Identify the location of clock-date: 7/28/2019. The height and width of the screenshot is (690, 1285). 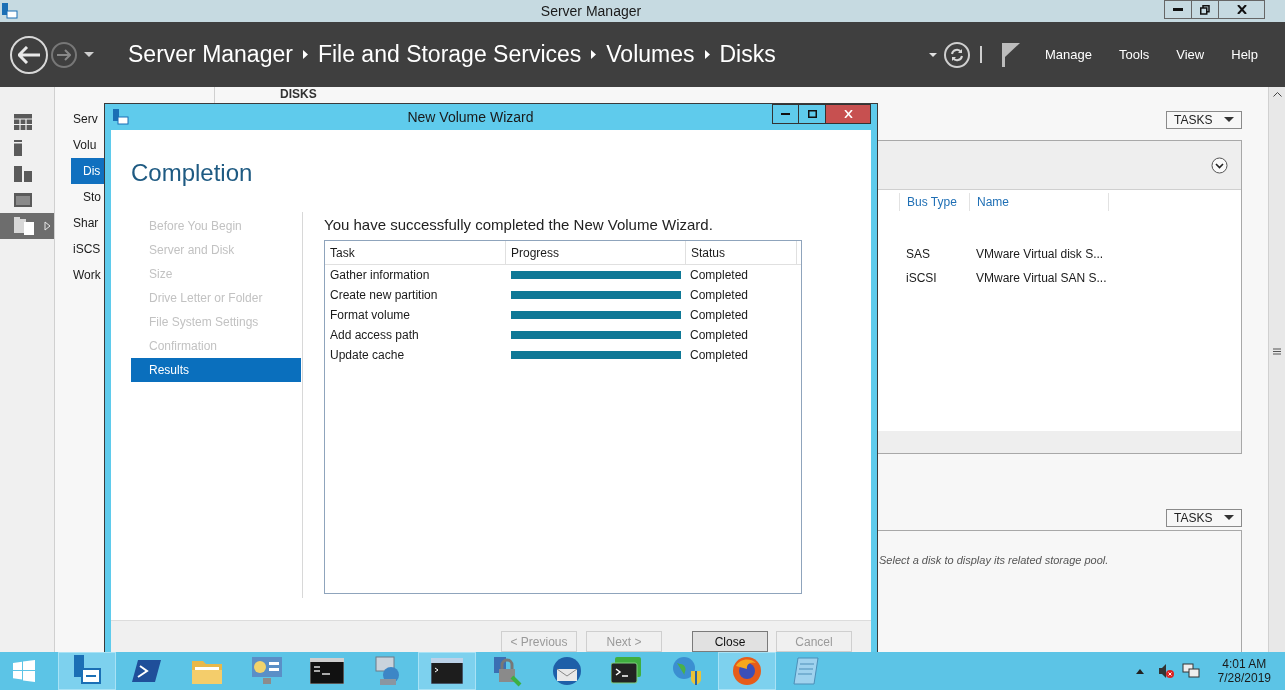
(1244, 678).